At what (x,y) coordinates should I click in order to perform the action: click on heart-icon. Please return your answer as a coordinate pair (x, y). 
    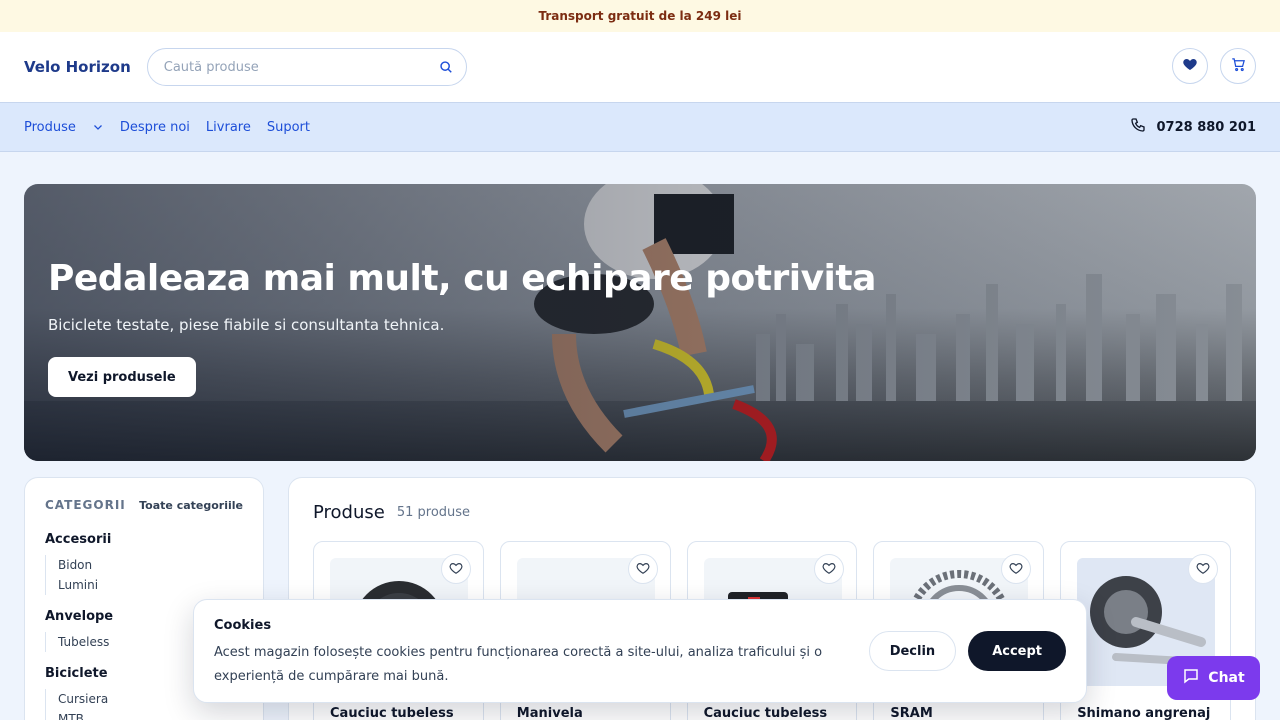
    Looking at the image, I should click on (1190, 66).